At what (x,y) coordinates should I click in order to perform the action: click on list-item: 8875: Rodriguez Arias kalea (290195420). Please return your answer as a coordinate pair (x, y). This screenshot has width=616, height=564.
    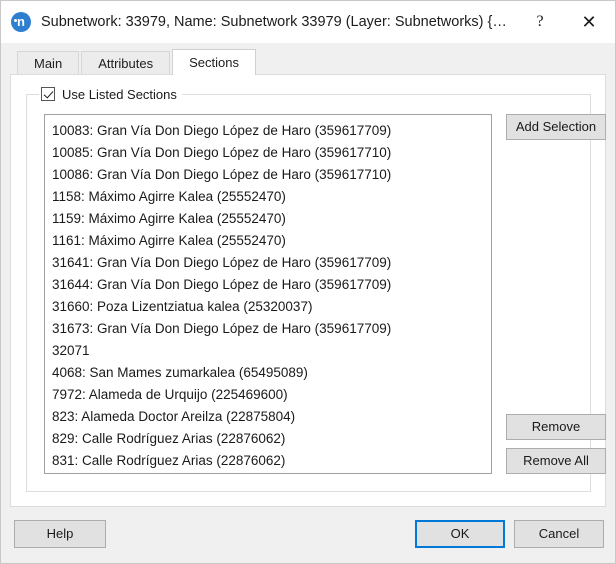
    Looking at the image, I should click on (268, 472).